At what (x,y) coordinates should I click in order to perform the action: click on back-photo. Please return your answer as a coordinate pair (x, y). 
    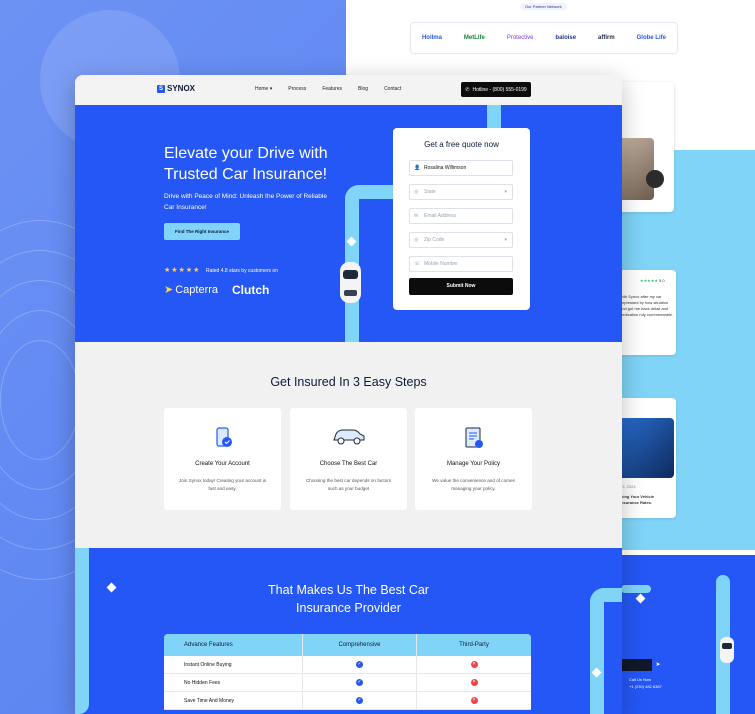
    Looking at the image, I should click on (636, 169).